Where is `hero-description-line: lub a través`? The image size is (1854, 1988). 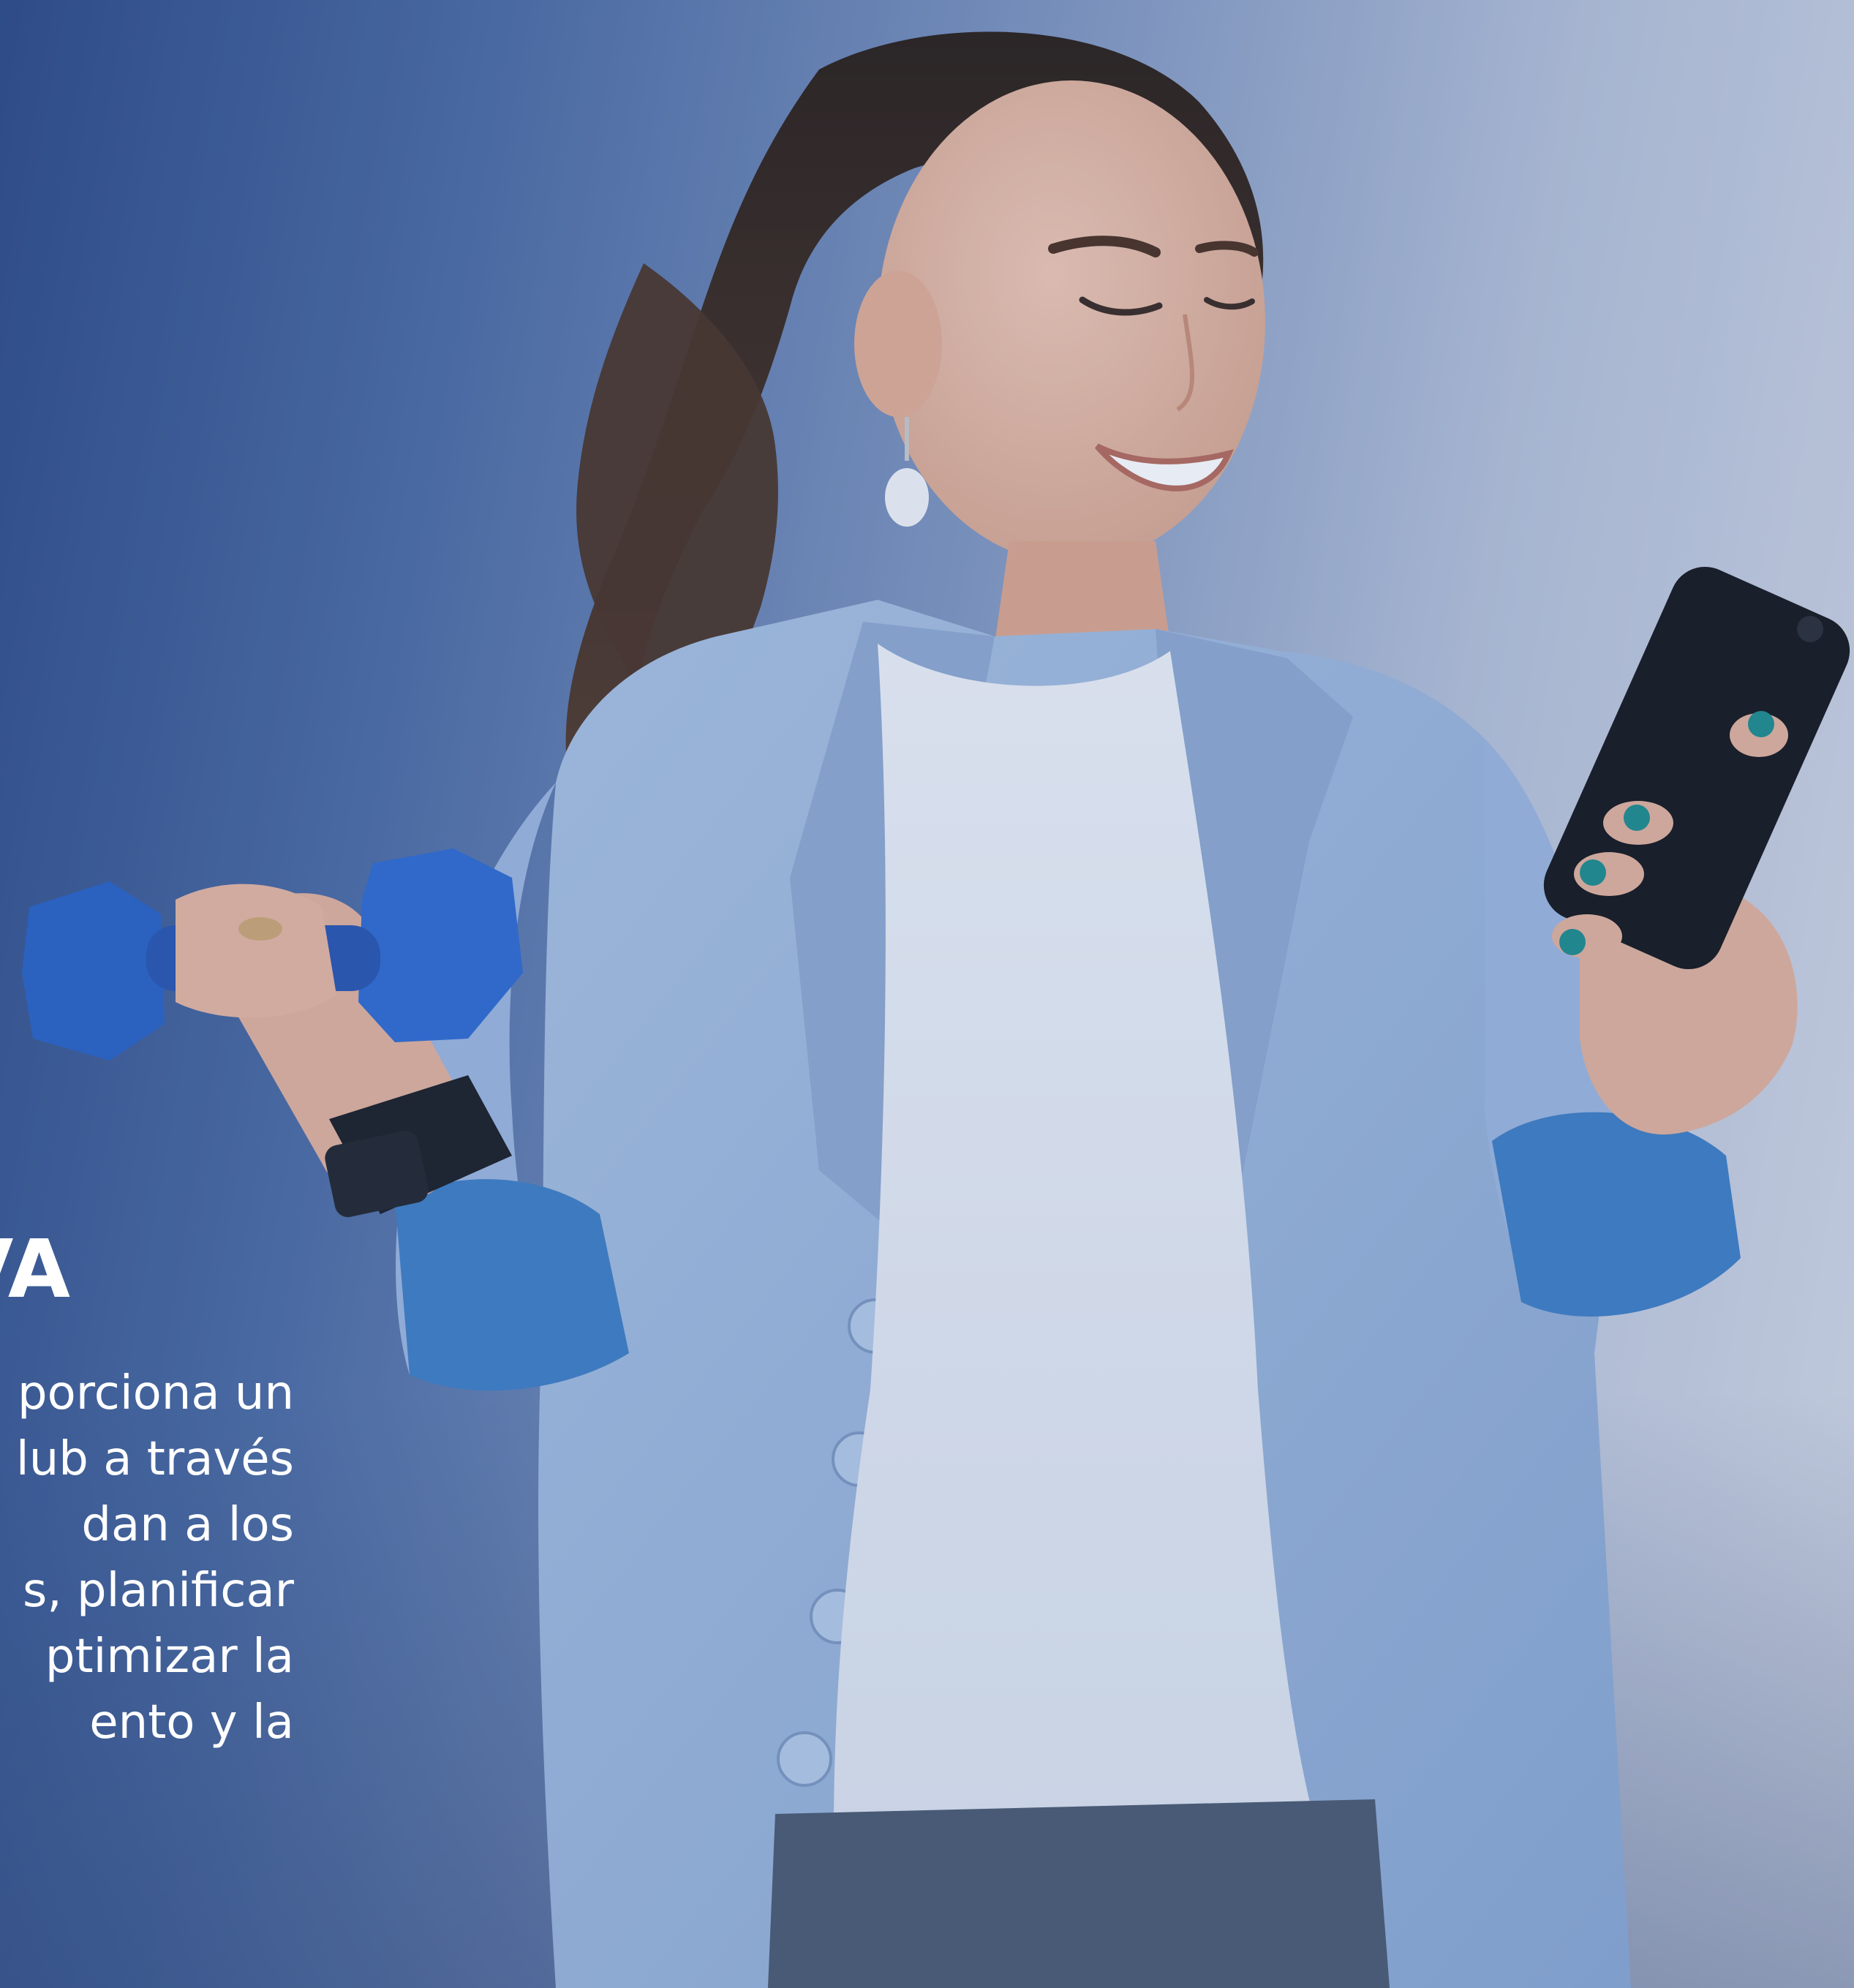 hero-description-line: lub a través is located at coordinates (154, 1459).